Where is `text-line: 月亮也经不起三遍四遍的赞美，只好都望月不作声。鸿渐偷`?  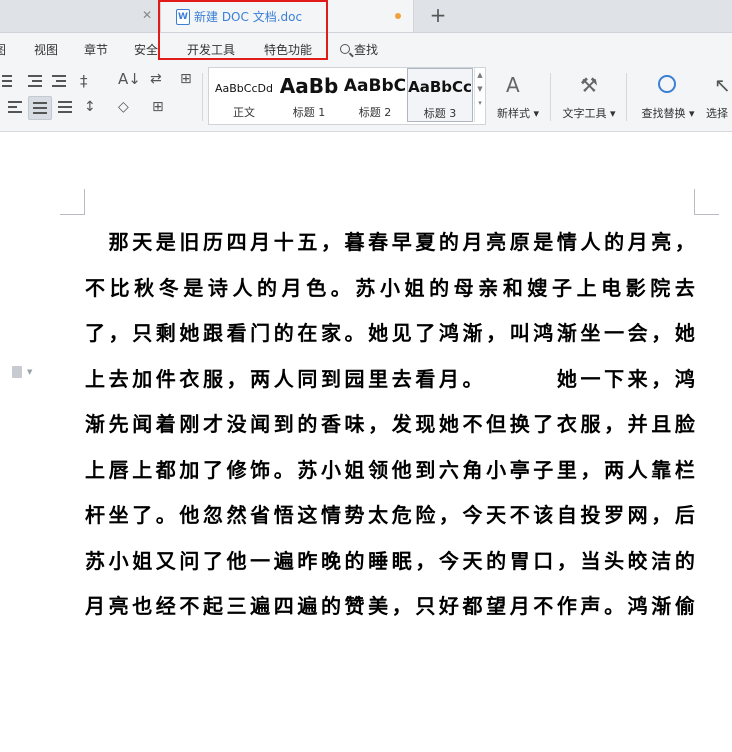
text-line: 月亮也经不起三遍四遍的赞美，只好都望月不作声。鸿渐偷 is located at coordinates (390, 606).